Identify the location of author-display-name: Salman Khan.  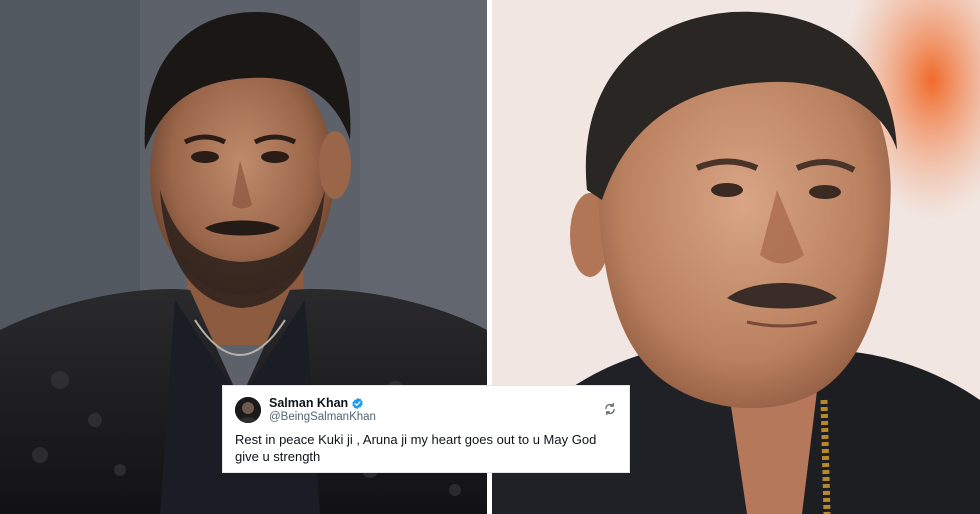
(308, 403).